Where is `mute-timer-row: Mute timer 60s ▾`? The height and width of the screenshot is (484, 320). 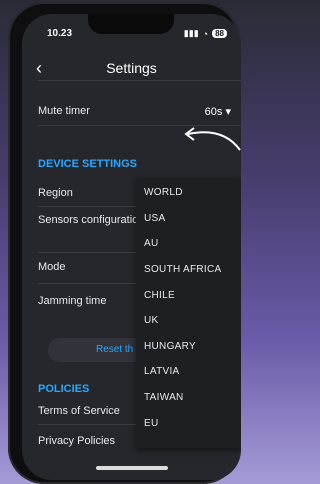
mute-timer-row: Mute timer 60s ▾ is located at coordinates (139, 111).